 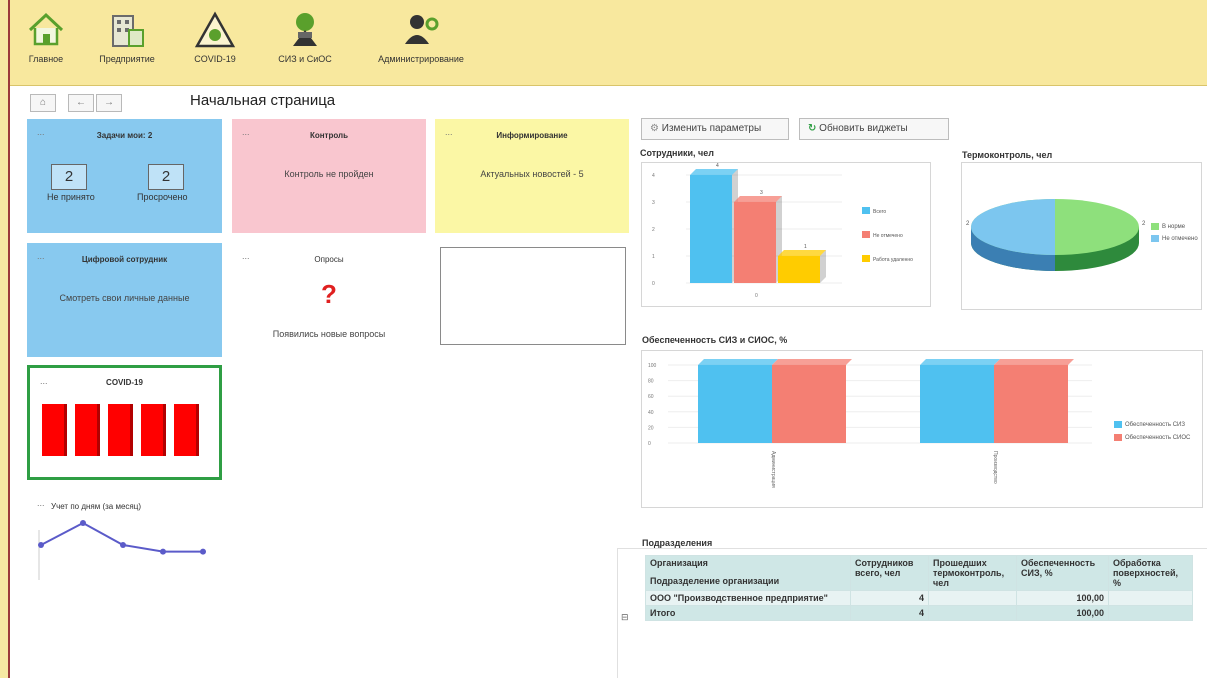 What do you see at coordinates (805, 247) in the screenshot?
I see `data-label: 1` at bounding box center [805, 247].